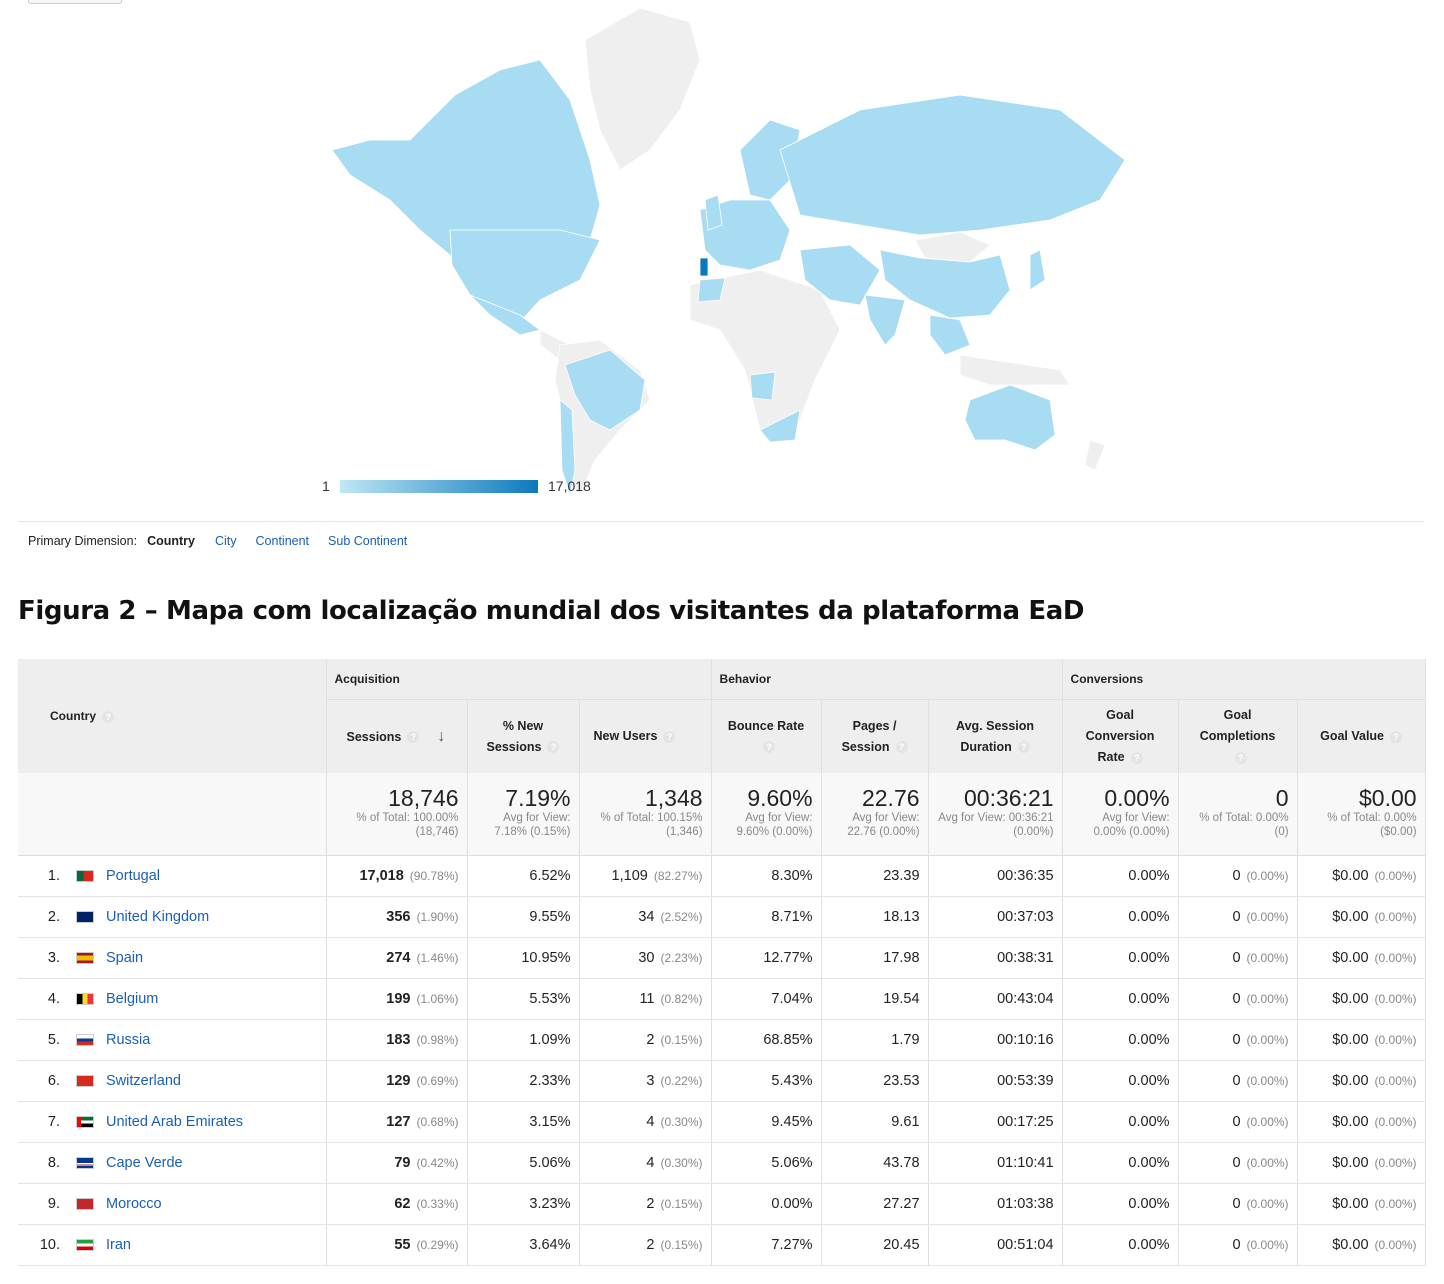 The width and height of the screenshot is (1444, 1284). Describe the element at coordinates (172, 716) in the screenshot. I see `country-column-header: Country?` at that location.